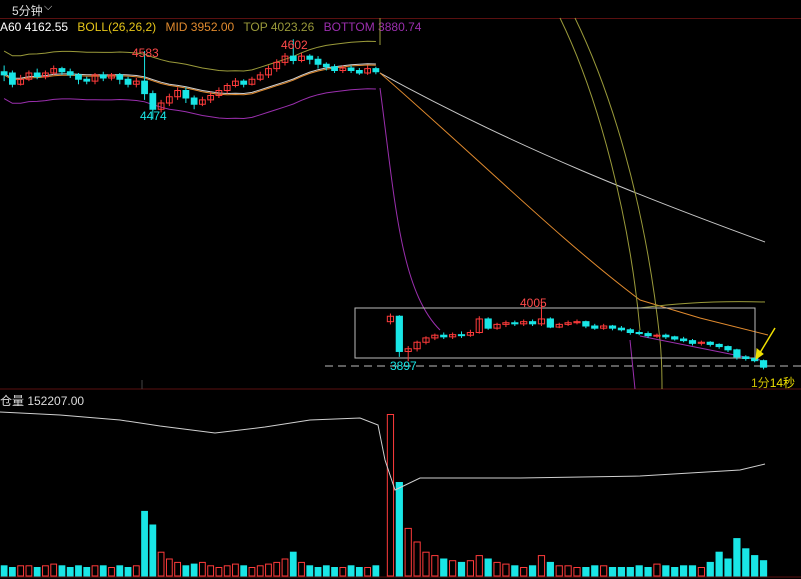  Describe the element at coordinates (145, 53) in the screenshot. I see `high-label-left: 4583` at that location.